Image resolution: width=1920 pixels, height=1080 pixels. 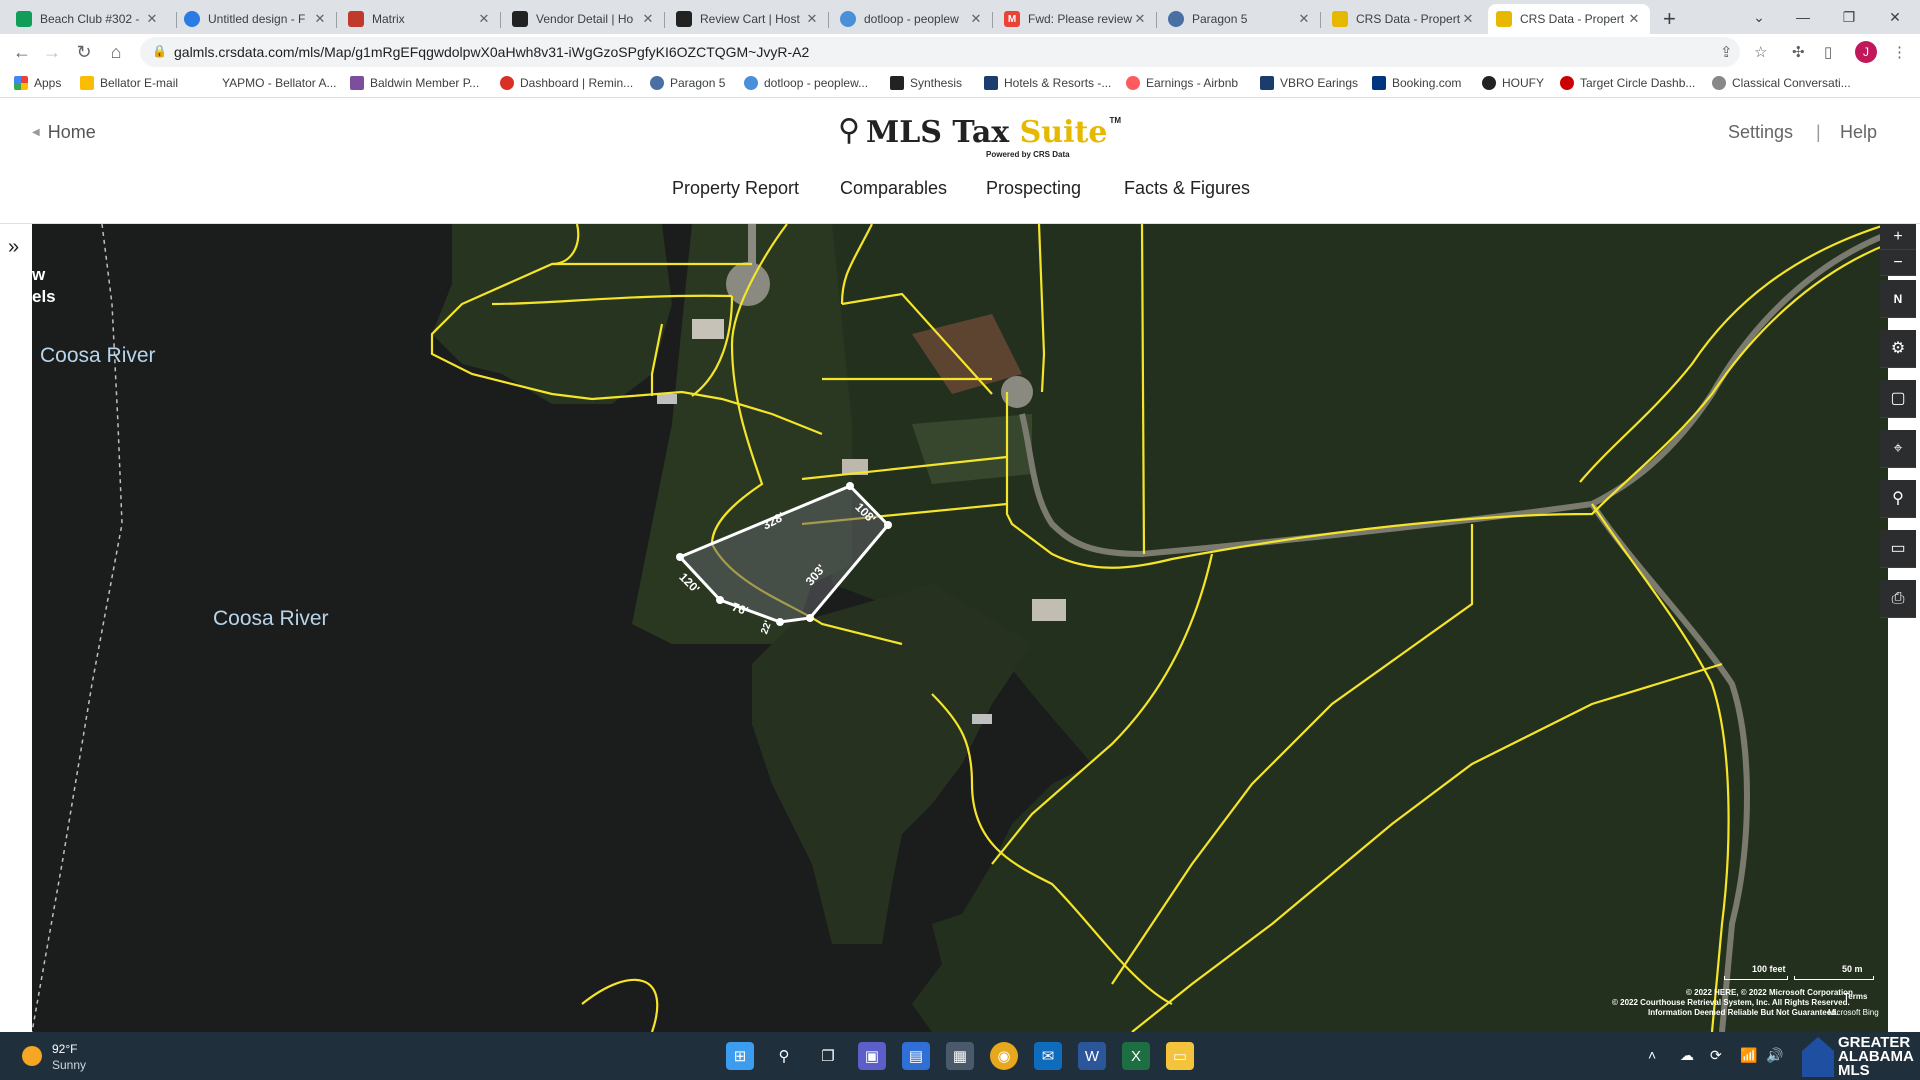 What do you see at coordinates (16, 628) in the screenshot?
I see `sidebar-toggle: »` at bounding box center [16, 628].